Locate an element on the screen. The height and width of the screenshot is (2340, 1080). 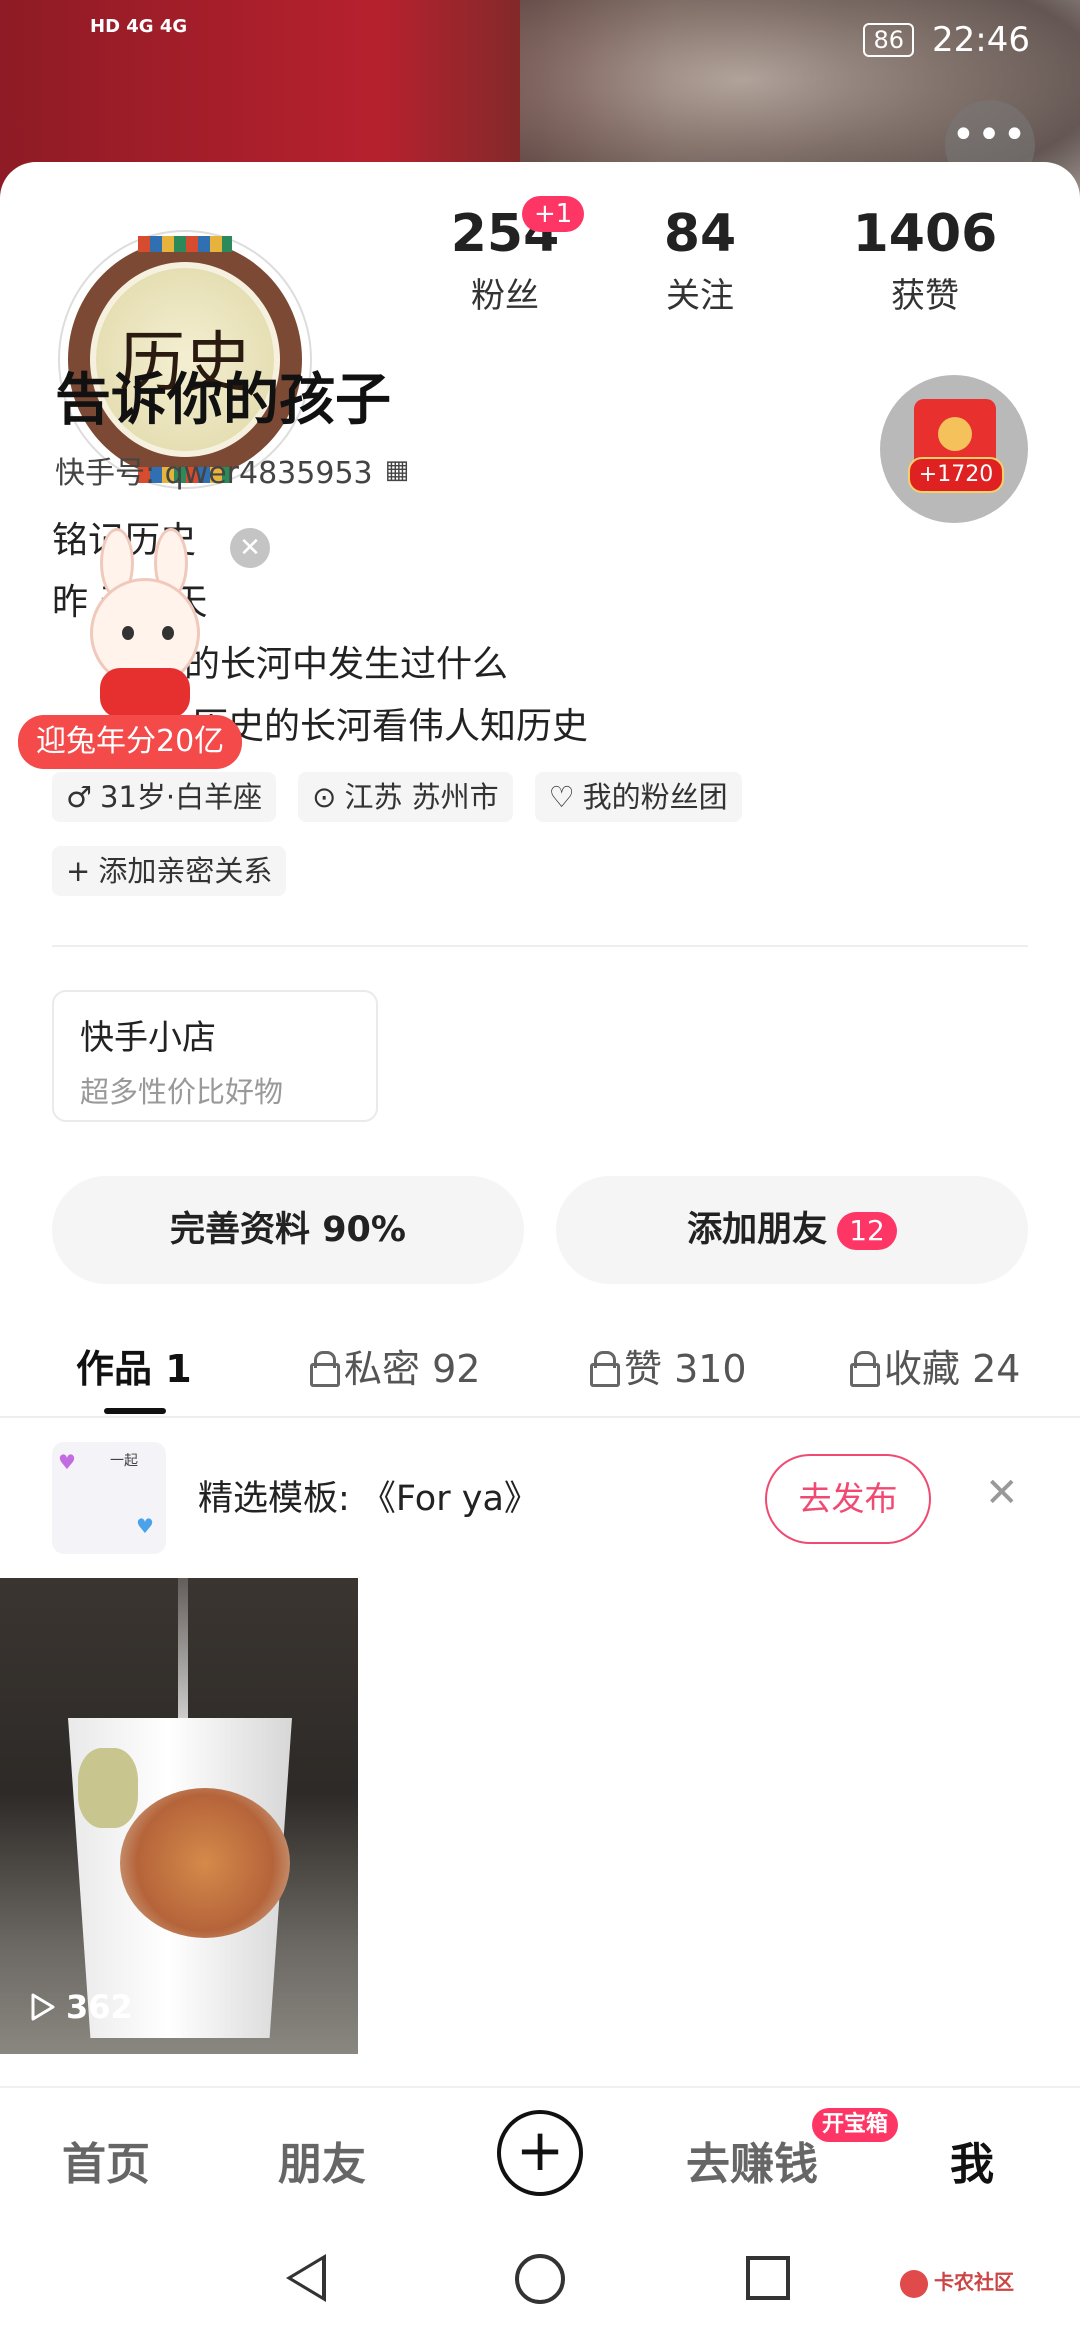
kuaishou-id-row: 快手号: qwer4835953 ▦ is located at coordinates (232, 470).